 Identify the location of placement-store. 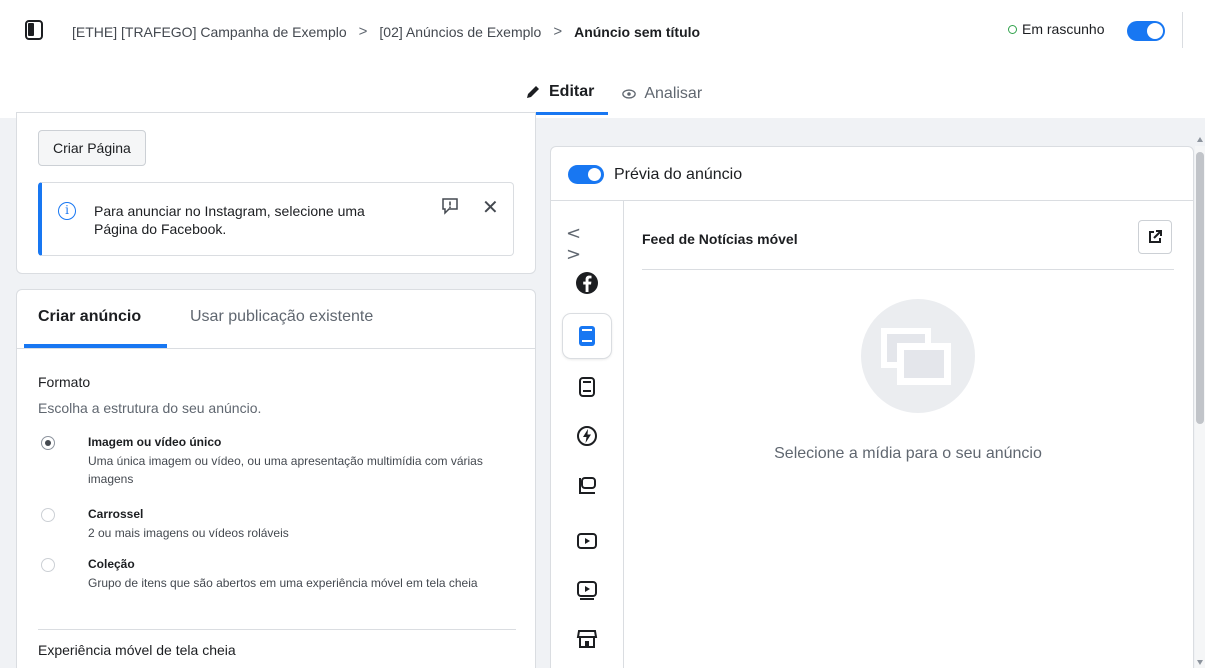
(587, 639).